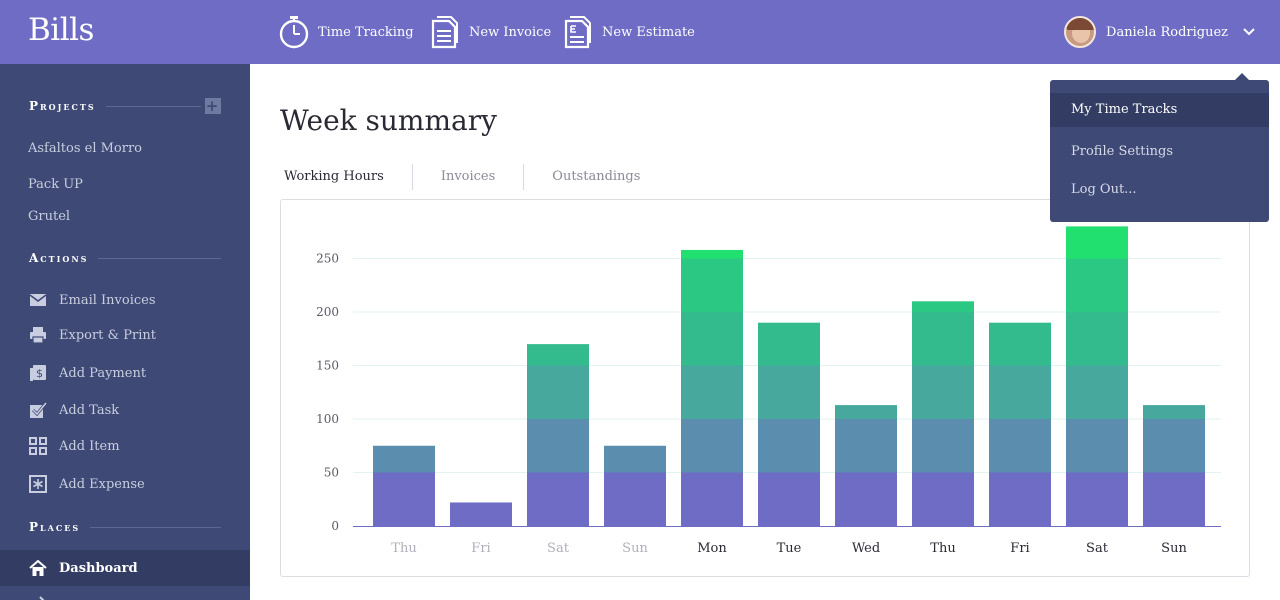 This screenshot has height=600, width=1280. I want to click on y-tick-label: 250, so click(327, 259).